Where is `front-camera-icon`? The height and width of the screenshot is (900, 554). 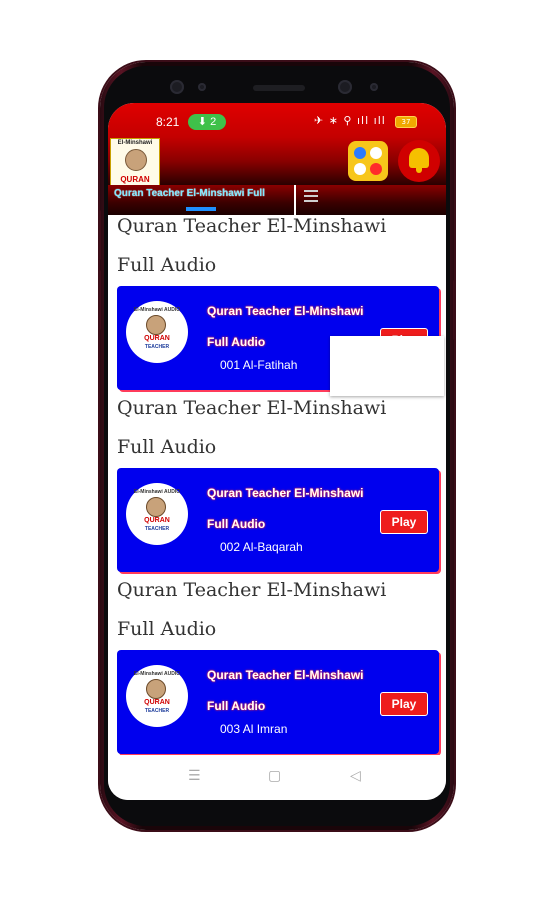
front-camera-icon is located at coordinates (177, 87).